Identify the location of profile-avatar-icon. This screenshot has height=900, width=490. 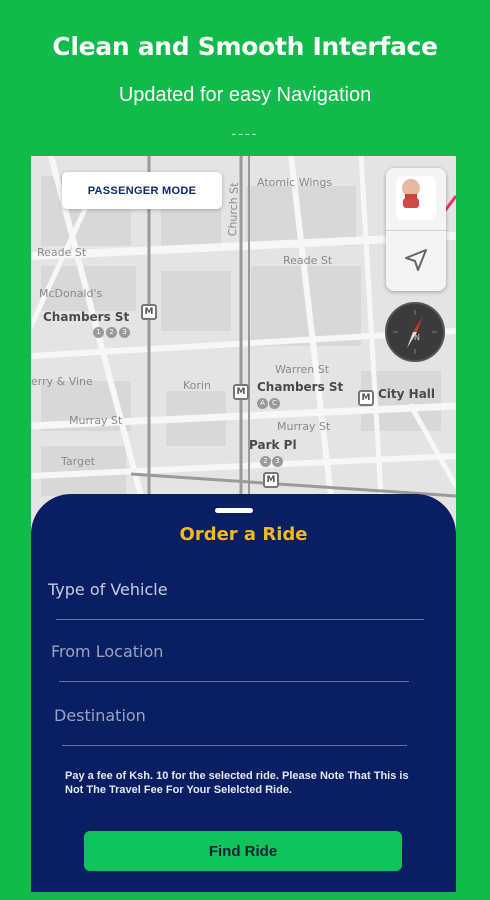
(411, 193).